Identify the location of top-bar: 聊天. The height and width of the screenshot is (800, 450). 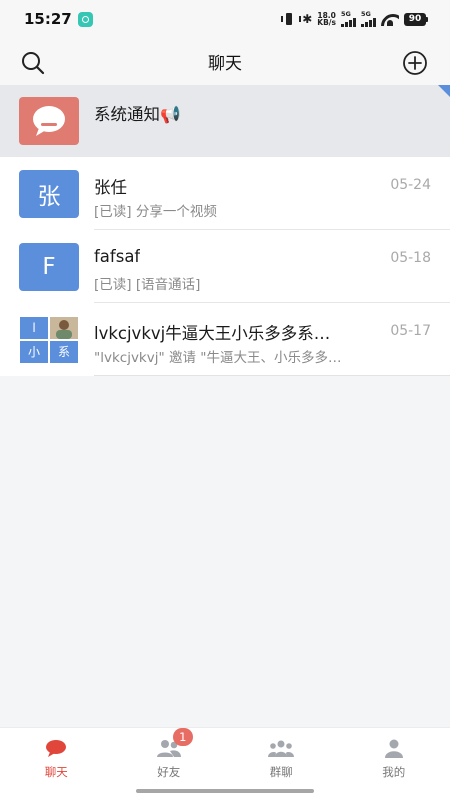
(225, 61).